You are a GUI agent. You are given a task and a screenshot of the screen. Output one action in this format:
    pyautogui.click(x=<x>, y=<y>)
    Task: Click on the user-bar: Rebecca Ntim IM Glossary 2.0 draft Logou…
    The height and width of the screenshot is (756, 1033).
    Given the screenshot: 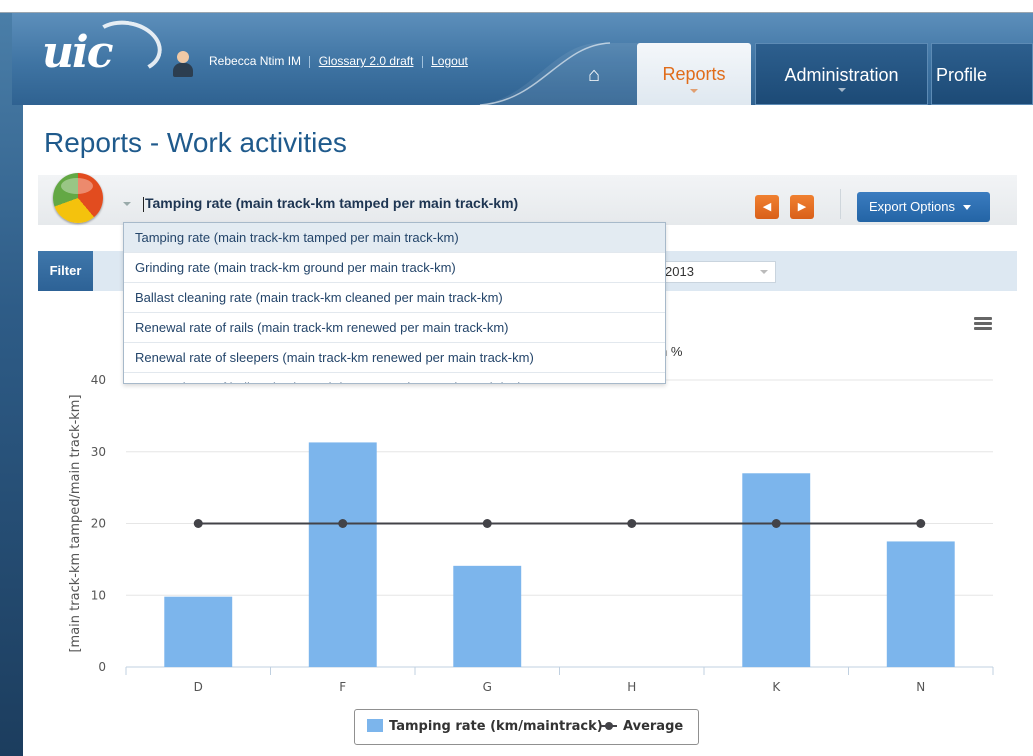 What is the action you would take?
    pyautogui.click(x=338, y=61)
    